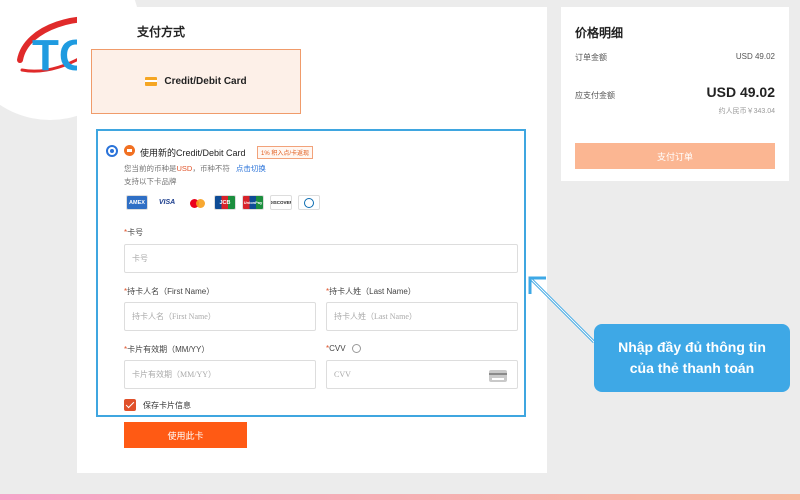 The width and height of the screenshot is (800, 500). What do you see at coordinates (137, 202) in the screenshot?
I see `amex-icon: AMEX` at bounding box center [137, 202].